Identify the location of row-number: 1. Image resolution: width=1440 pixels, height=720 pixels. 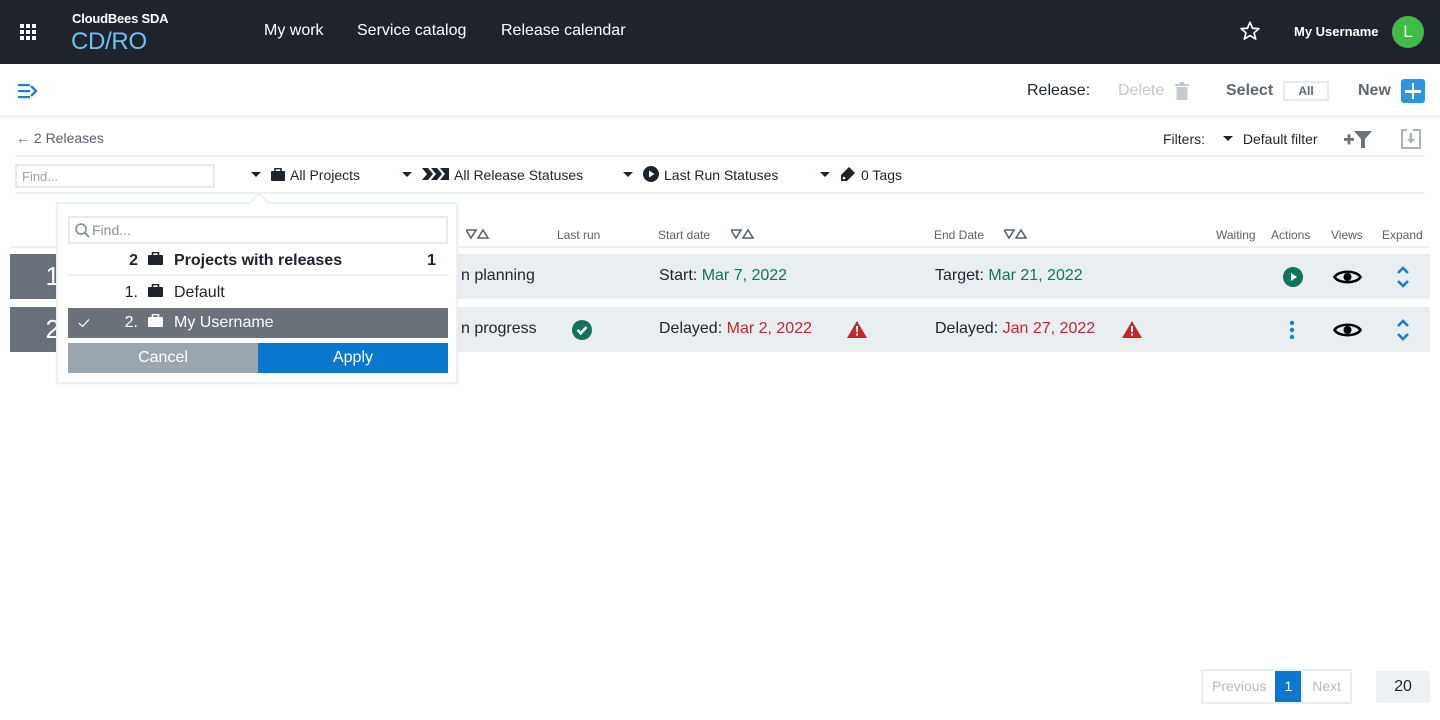
(35, 276).